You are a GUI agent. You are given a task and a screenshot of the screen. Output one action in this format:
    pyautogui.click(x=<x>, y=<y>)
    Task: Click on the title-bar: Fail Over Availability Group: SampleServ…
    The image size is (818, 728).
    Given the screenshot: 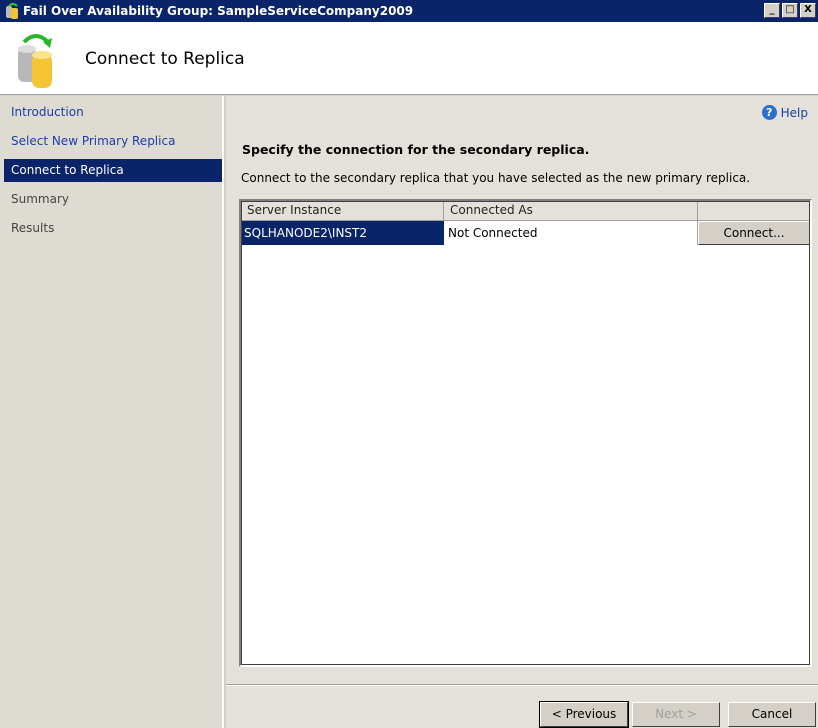 What is the action you would take?
    pyautogui.click(x=409, y=11)
    